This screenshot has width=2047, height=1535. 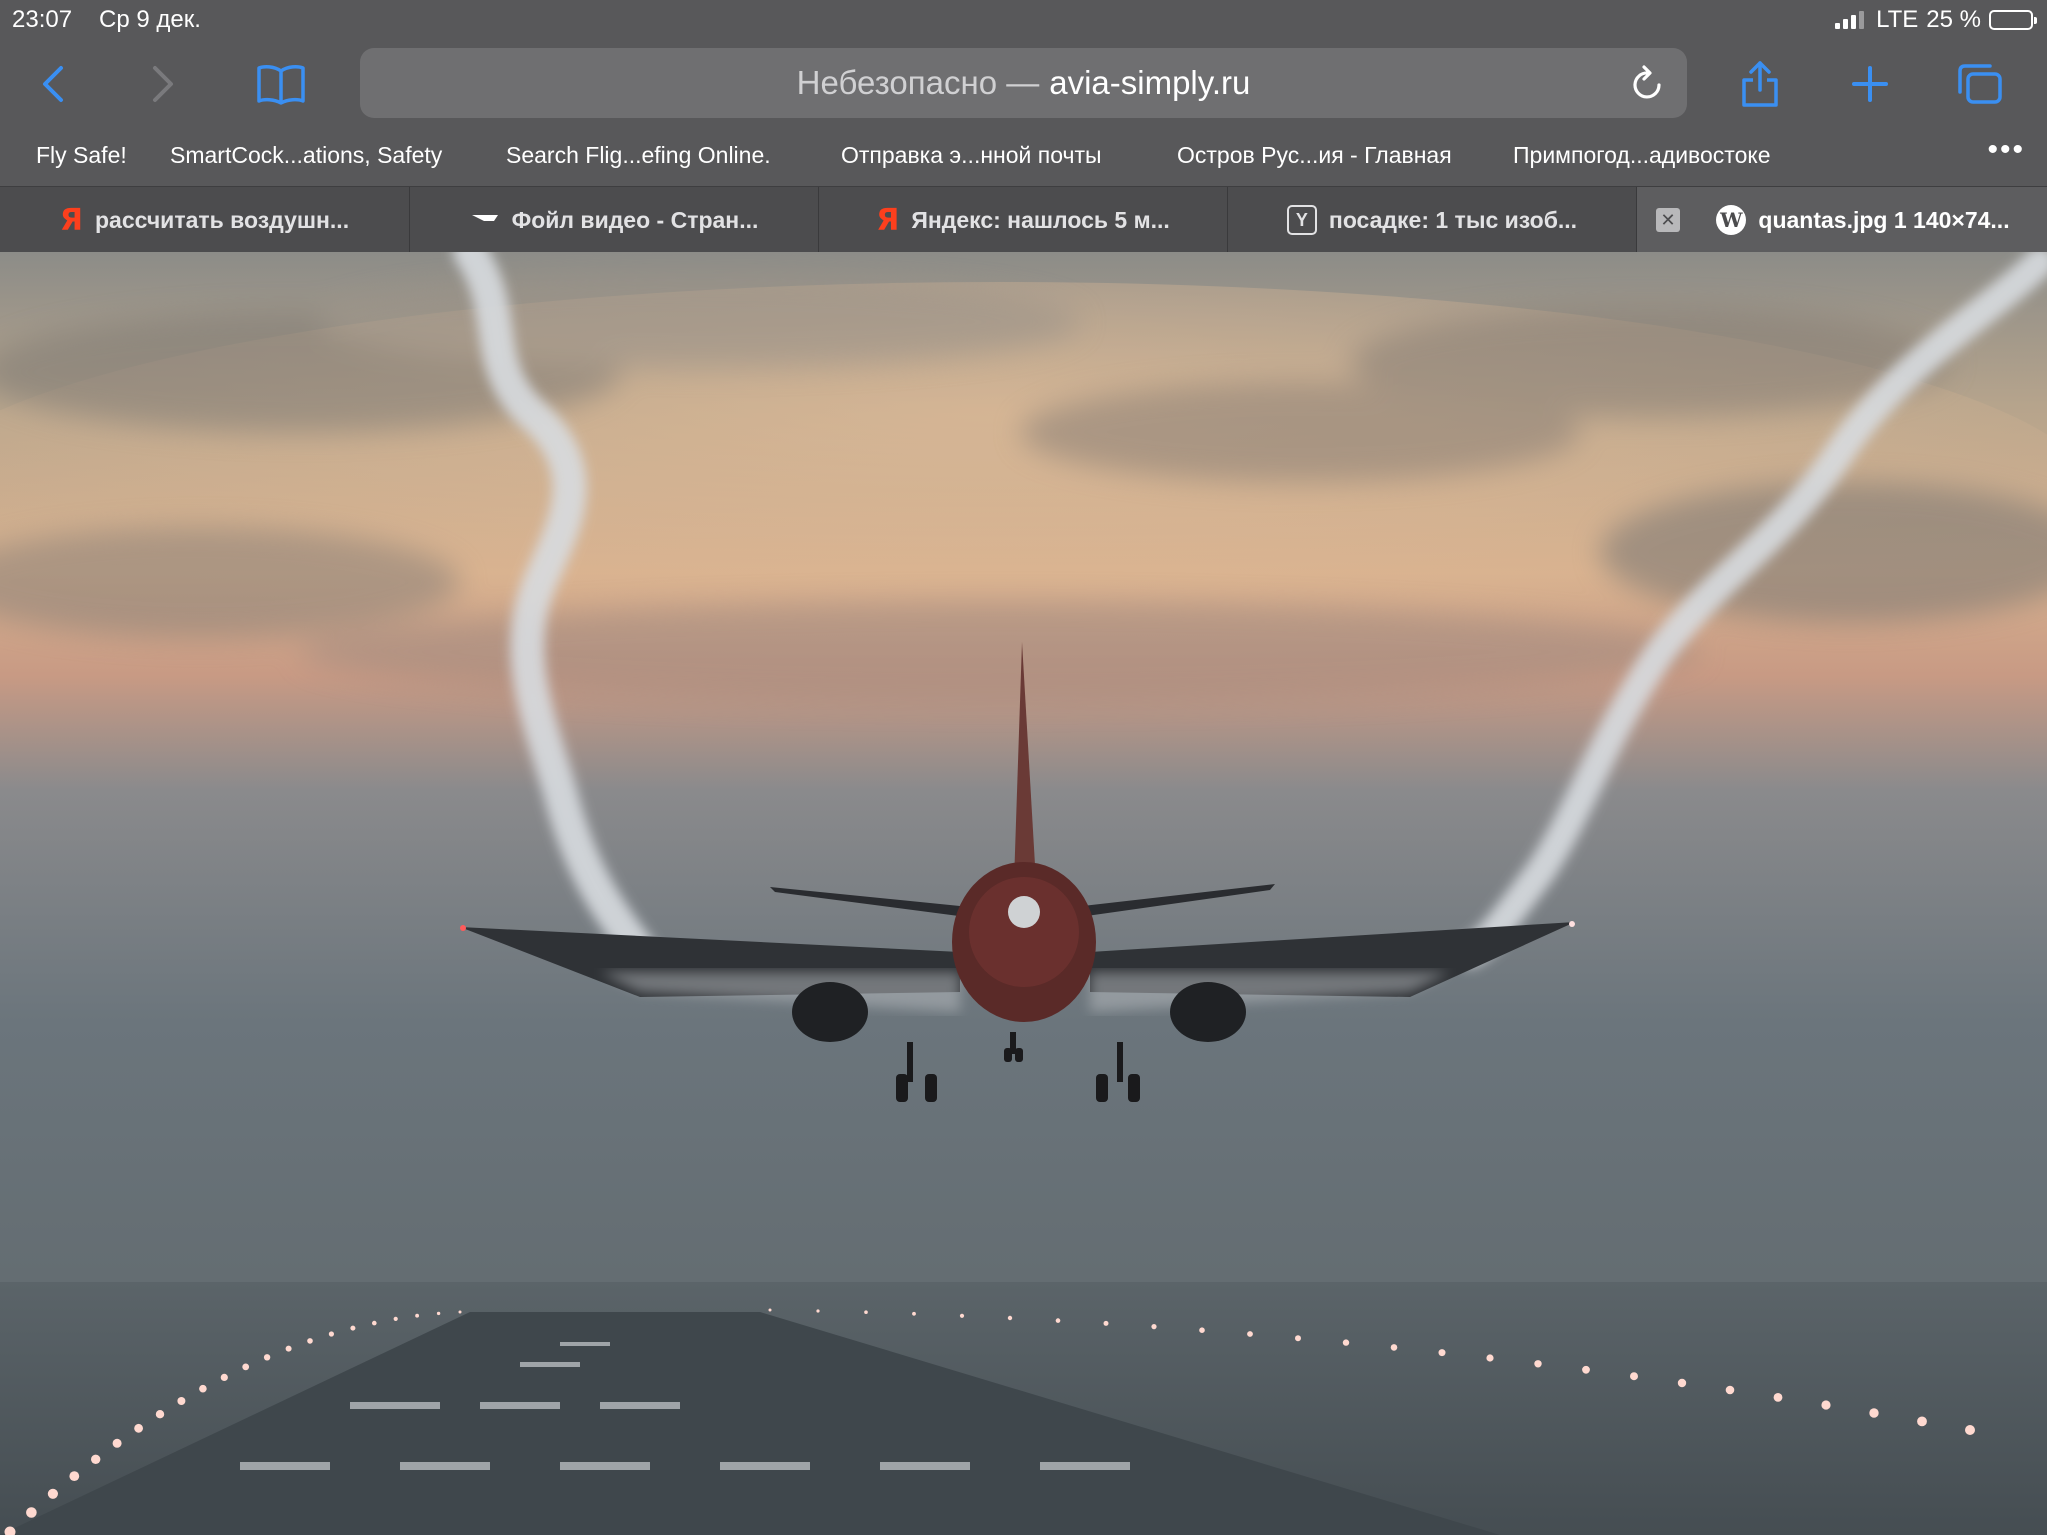 What do you see at coordinates (485, 220) in the screenshot?
I see `video-icon` at bounding box center [485, 220].